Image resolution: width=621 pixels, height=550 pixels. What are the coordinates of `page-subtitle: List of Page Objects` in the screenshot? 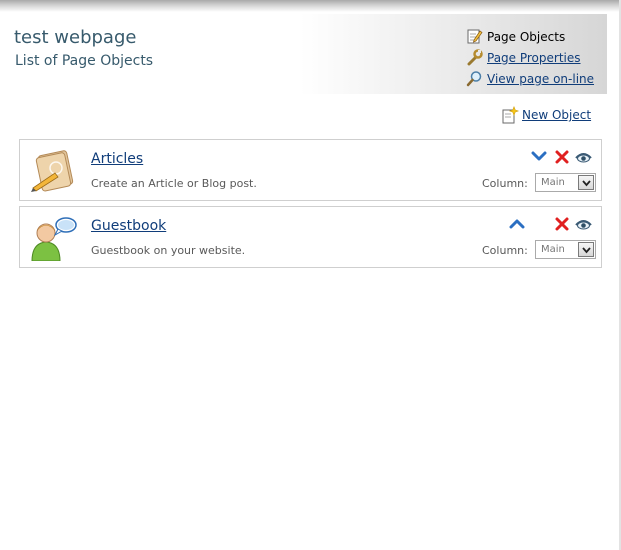 It's located at (84, 61).